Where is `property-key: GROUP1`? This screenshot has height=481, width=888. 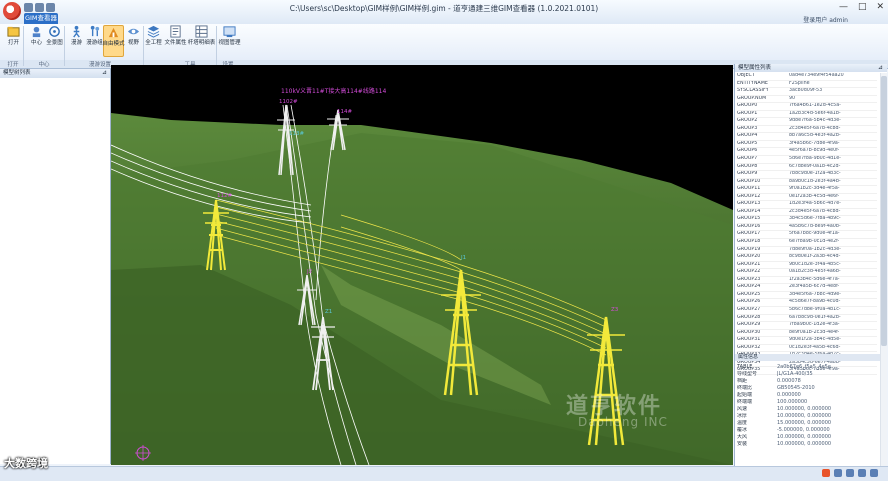 property-key: GROUP1 is located at coordinates (747, 113).